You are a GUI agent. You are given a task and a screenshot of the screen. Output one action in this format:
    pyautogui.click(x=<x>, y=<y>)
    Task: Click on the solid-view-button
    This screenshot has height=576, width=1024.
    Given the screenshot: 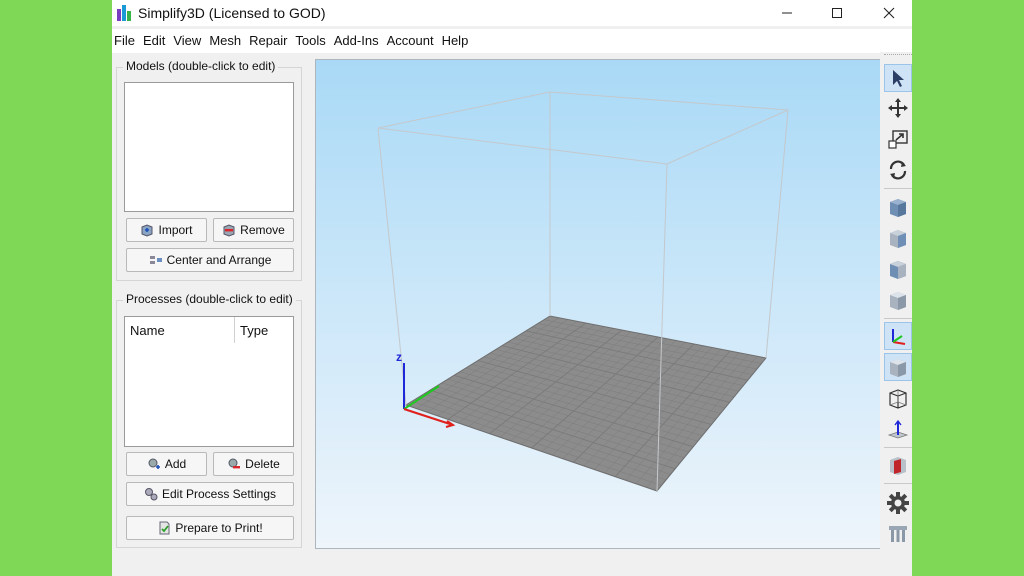 What is the action you would take?
    pyautogui.click(x=898, y=367)
    